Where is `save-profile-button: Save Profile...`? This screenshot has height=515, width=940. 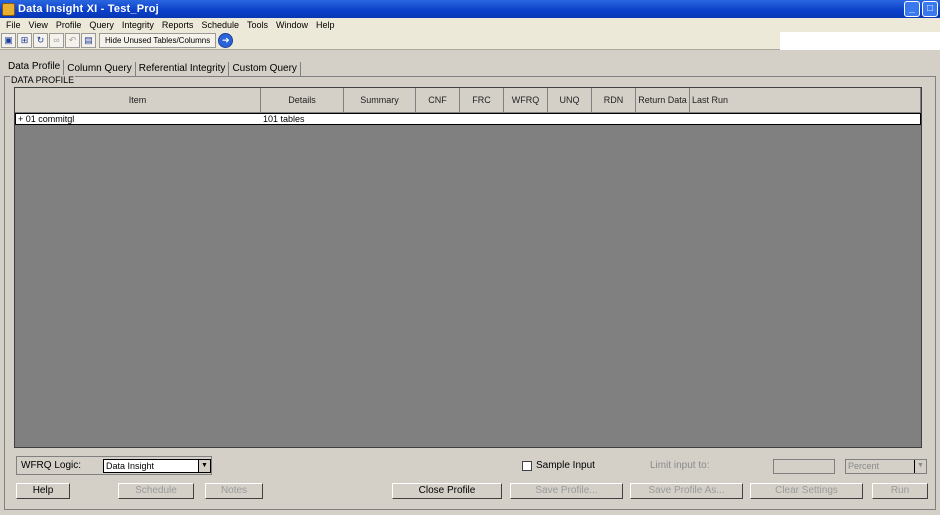
save-profile-button: Save Profile... is located at coordinates (566, 491).